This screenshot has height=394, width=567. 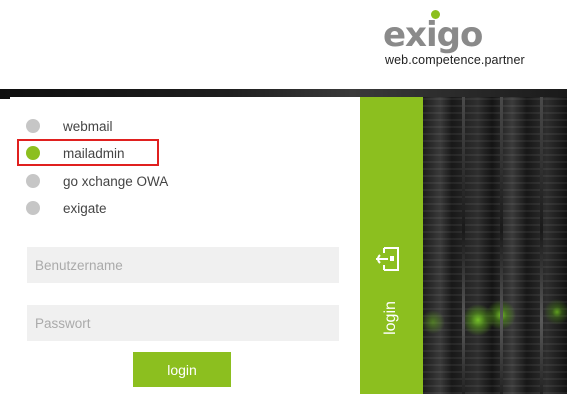 I want to click on service-option-exigate: exigate, so click(x=66, y=208).